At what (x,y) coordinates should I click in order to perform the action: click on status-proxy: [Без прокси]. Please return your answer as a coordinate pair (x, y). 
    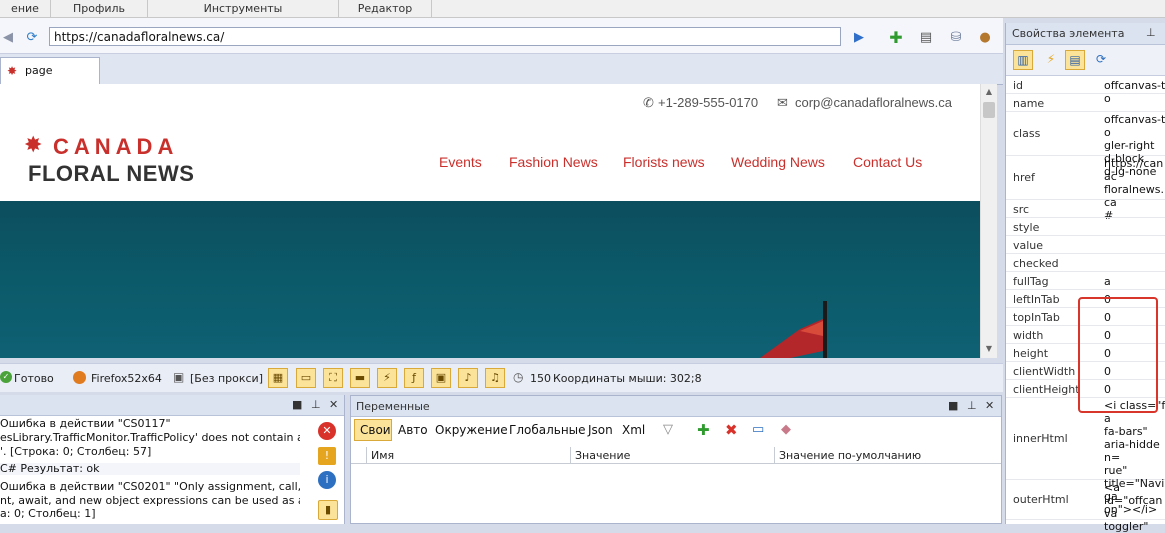
    Looking at the image, I should click on (226, 378).